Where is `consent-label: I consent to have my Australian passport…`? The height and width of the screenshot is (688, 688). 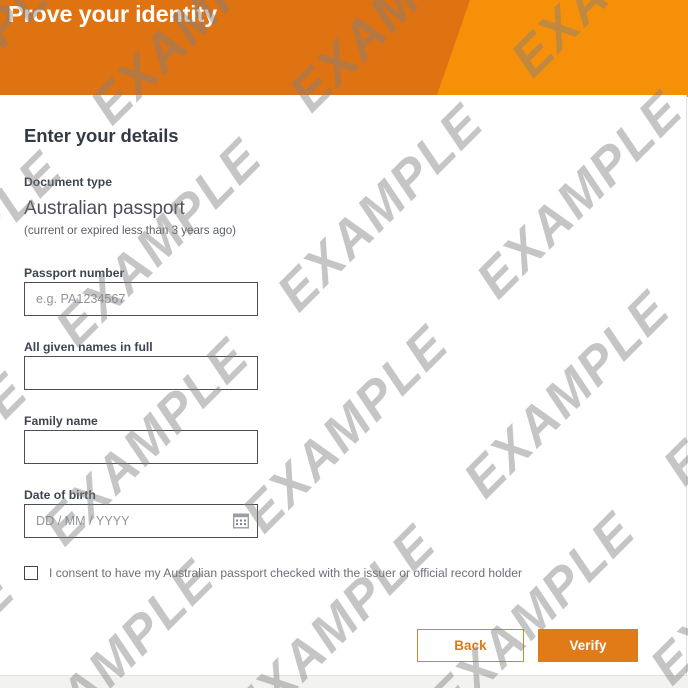 consent-label: I consent to have my Australian passport… is located at coordinates (286, 573).